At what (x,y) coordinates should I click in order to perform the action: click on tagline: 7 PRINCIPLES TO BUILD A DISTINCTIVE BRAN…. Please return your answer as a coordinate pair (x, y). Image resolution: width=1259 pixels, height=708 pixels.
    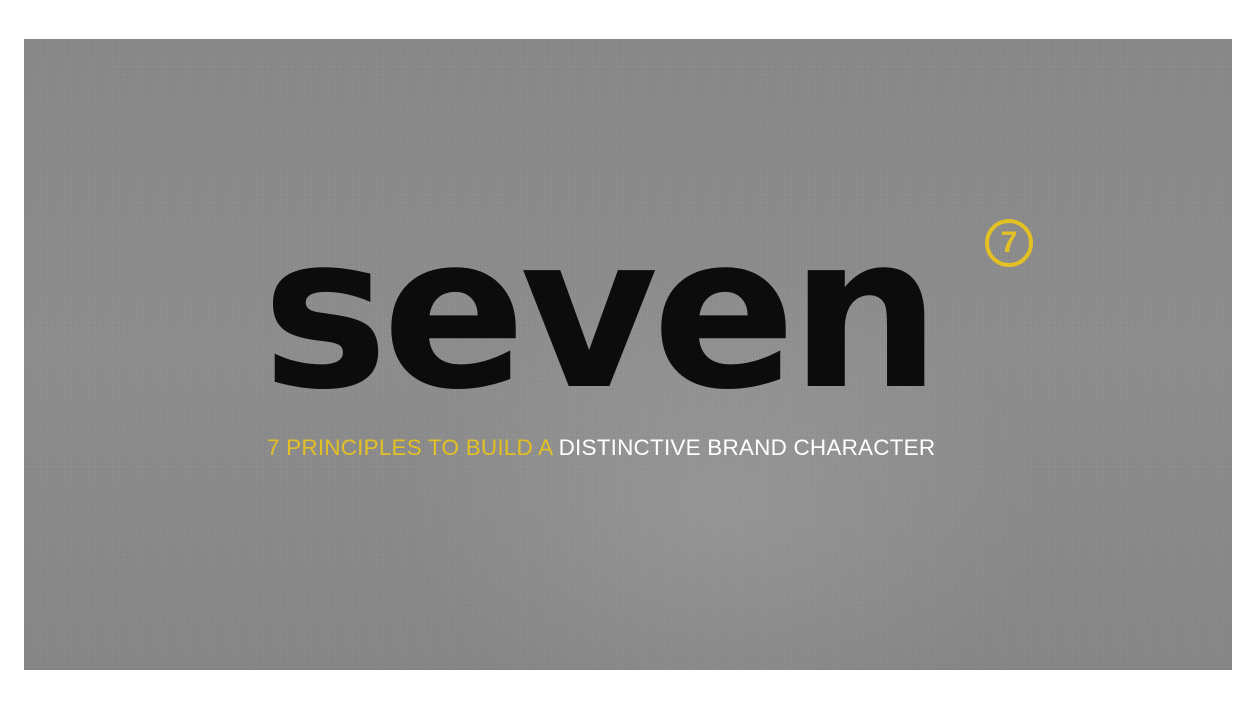
    Looking at the image, I should click on (601, 448).